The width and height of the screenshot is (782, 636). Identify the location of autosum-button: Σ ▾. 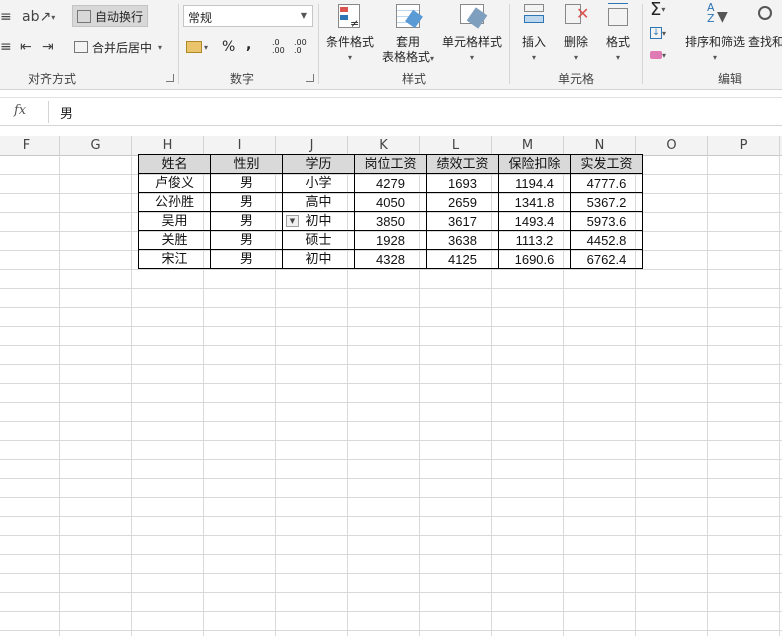
(657, 10).